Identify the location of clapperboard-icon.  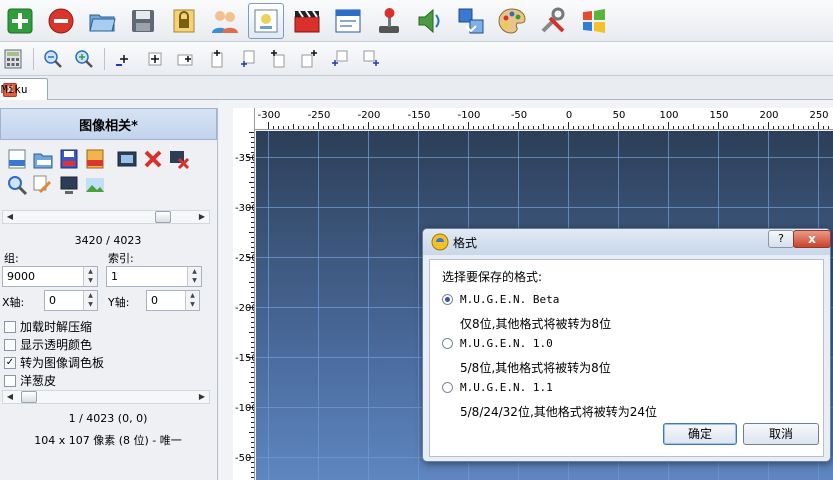
(307, 20).